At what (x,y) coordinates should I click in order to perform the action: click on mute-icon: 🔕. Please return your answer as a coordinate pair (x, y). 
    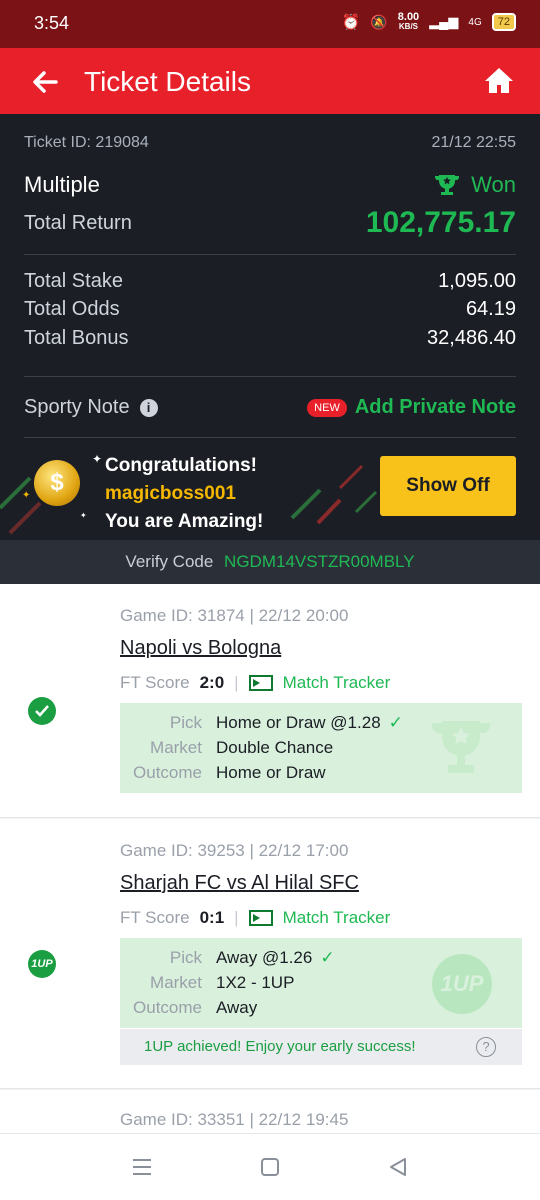
    Looking at the image, I should click on (379, 21).